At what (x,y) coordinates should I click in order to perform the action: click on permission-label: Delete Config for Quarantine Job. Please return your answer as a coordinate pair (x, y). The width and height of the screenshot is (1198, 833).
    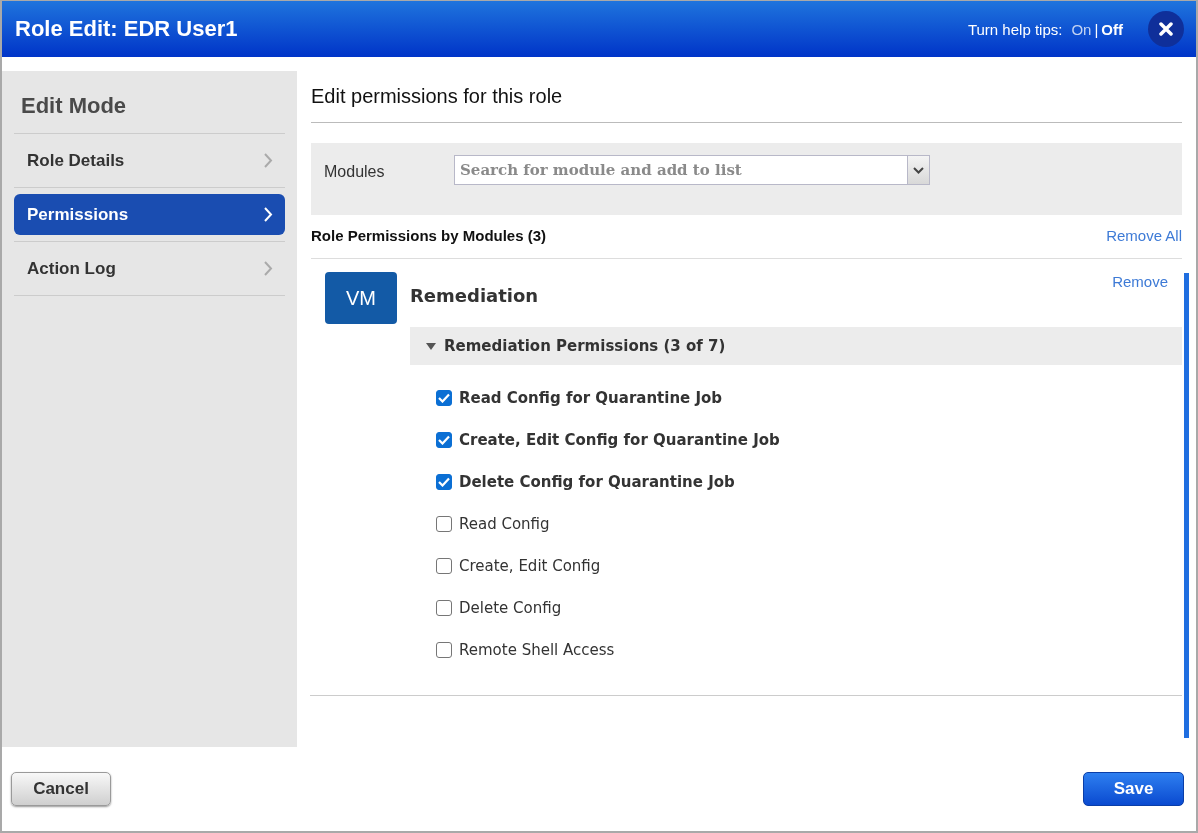
    Looking at the image, I should click on (597, 482).